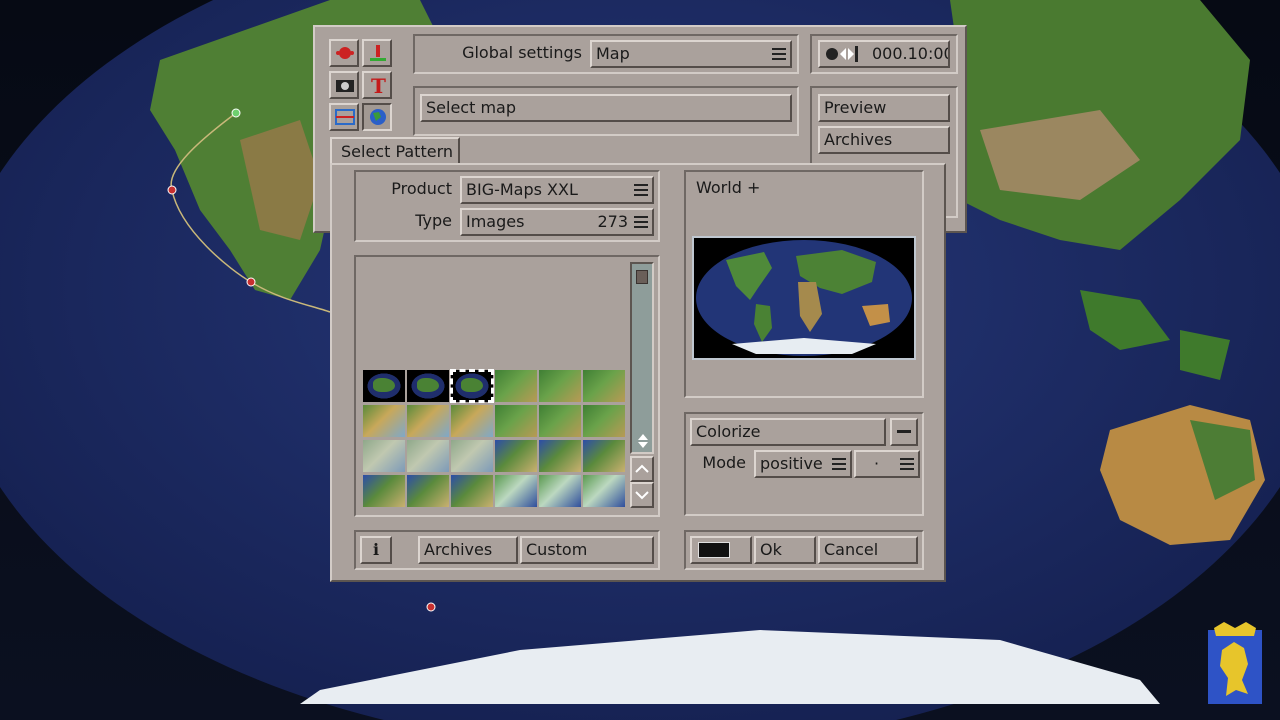  Describe the element at coordinates (791, 463) in the screenshot. I see `colorize-mode-value: positive` at that location.